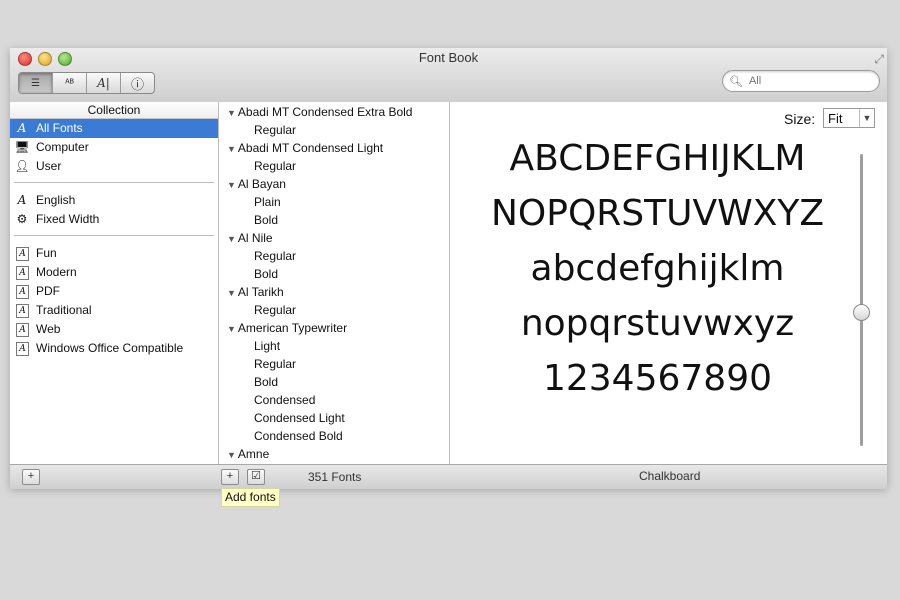 This screenshot has width=900, height=600. I want to click on computer-icon: 🖥︎, so click(22, 147).